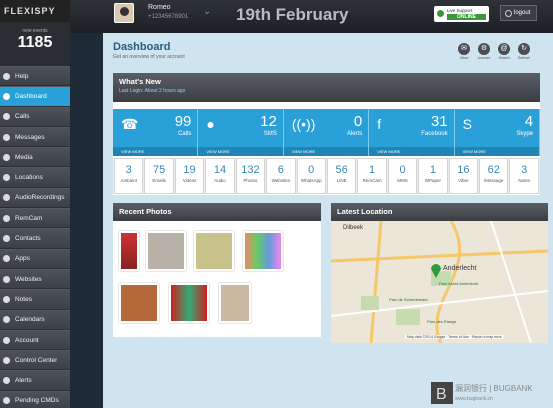 The height and width of the screenshot is (408, 553). I want to click on count-audio: 14 Audio, so click(220, 176).